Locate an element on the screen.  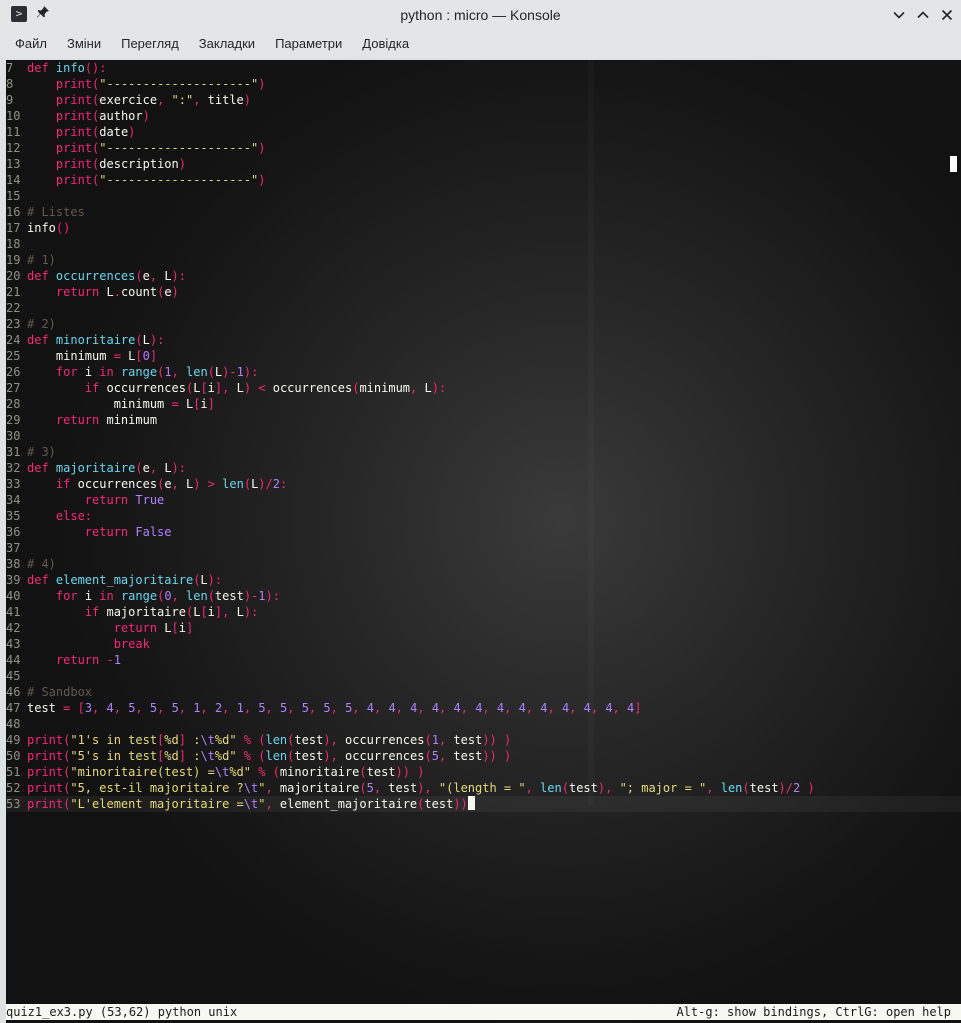
code-token: False is located at coordinates (153, 532).